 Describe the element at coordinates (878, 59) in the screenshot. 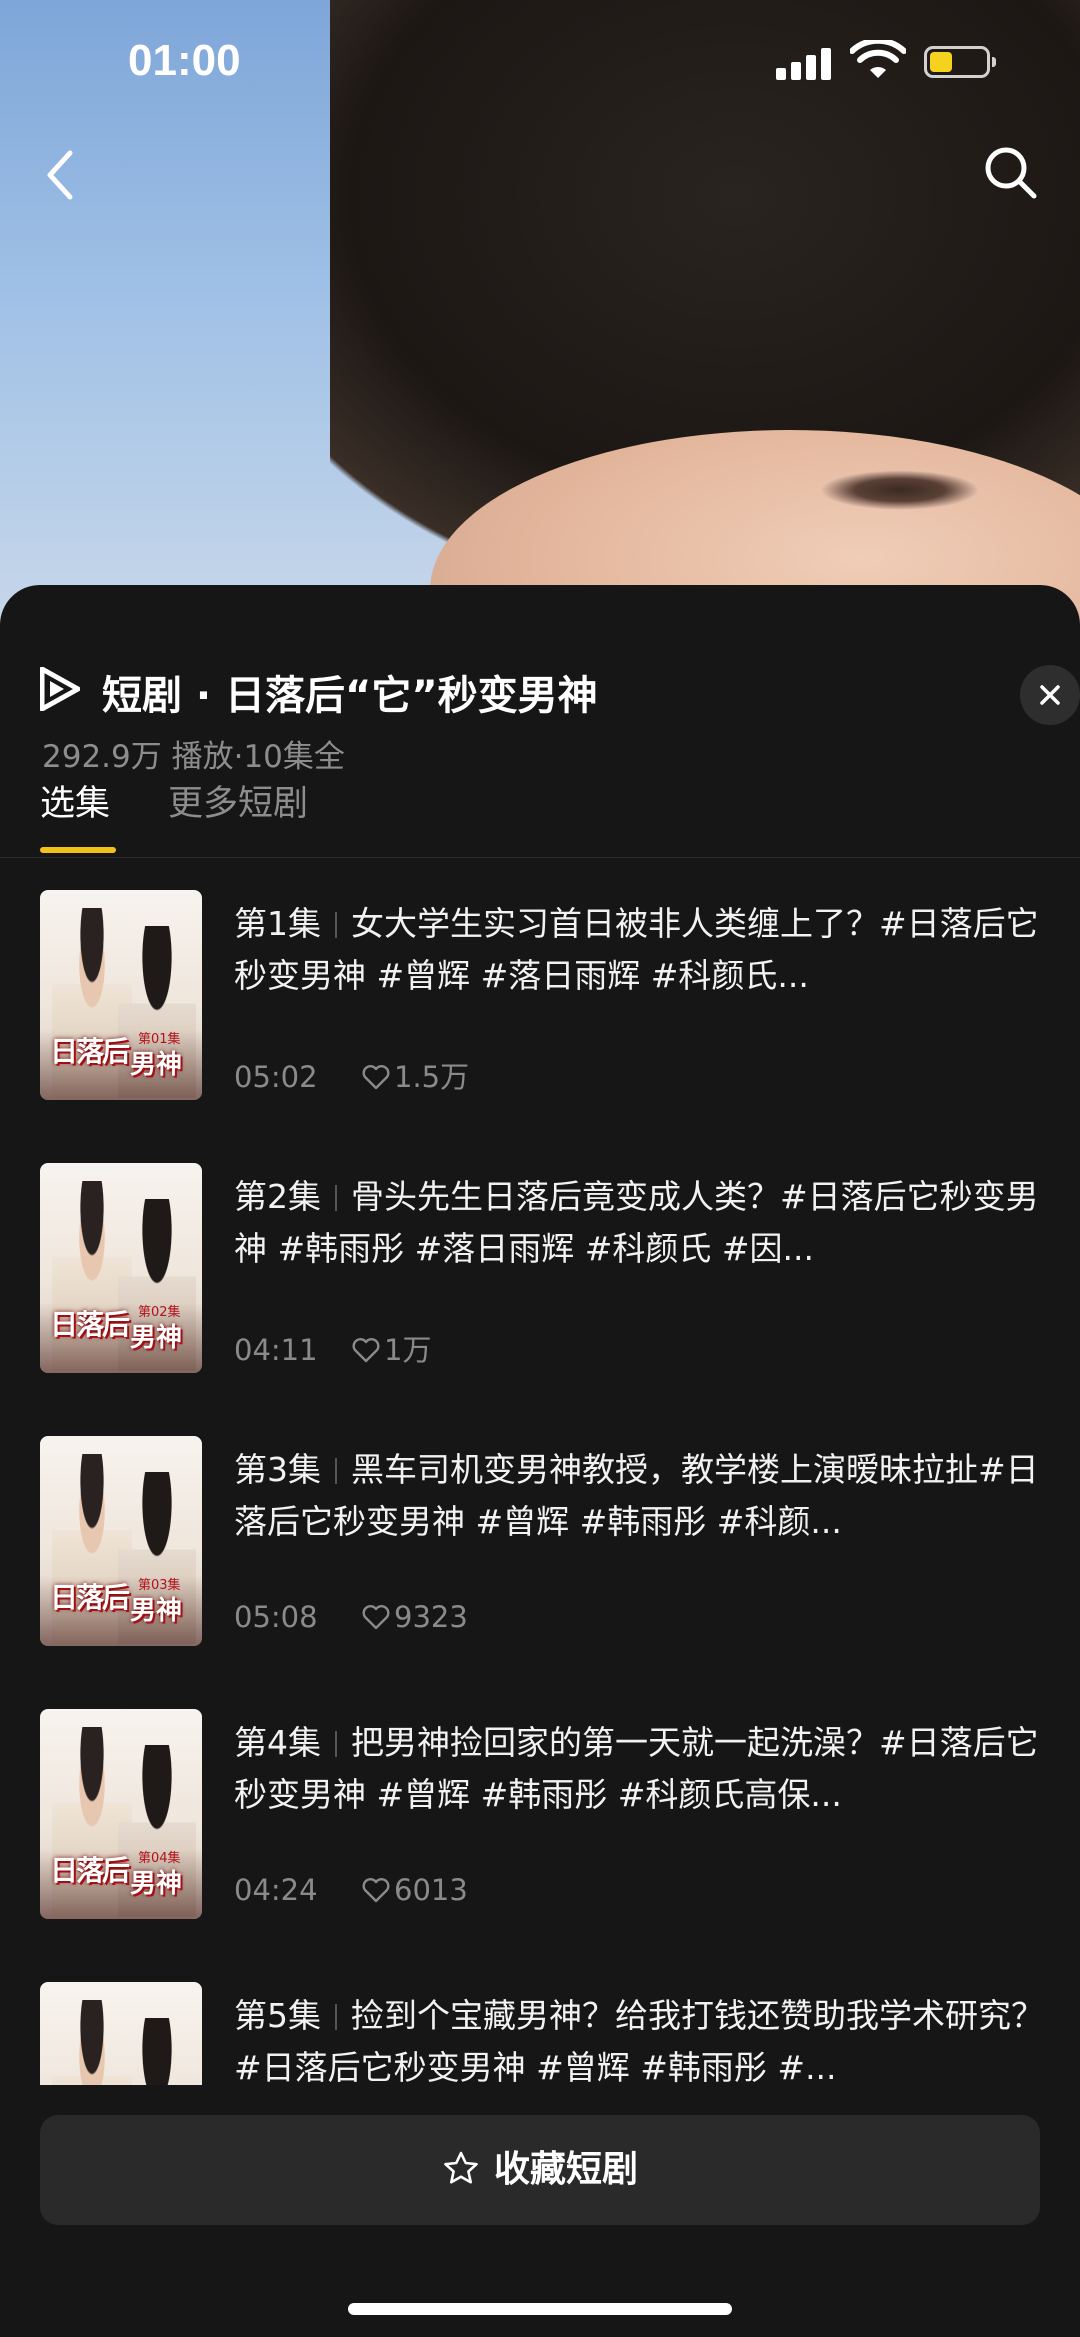

I see `wifi-icon` at that location.